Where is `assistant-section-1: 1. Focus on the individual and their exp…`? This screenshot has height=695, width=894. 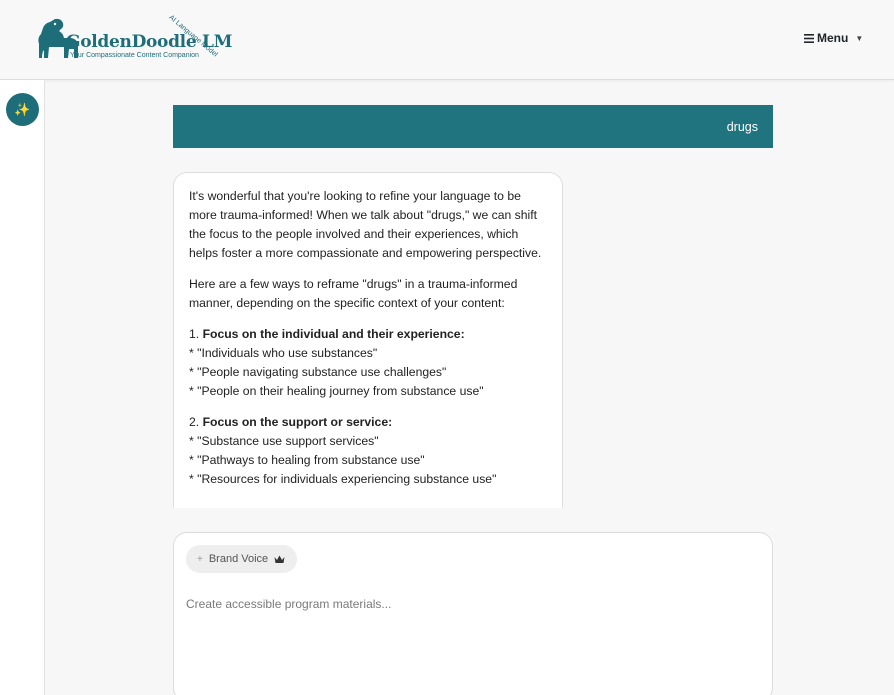 assistant-section-1: 1. Focus on the individual and their exp… is located at coordinates (368, 363).